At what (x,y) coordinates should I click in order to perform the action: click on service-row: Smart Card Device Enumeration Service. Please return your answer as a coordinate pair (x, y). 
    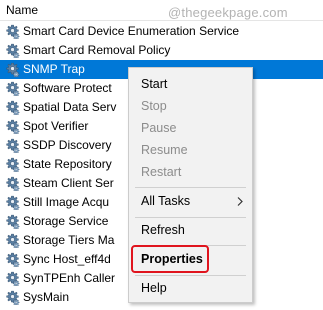
    Looking at the image, I should click on (161, 31).